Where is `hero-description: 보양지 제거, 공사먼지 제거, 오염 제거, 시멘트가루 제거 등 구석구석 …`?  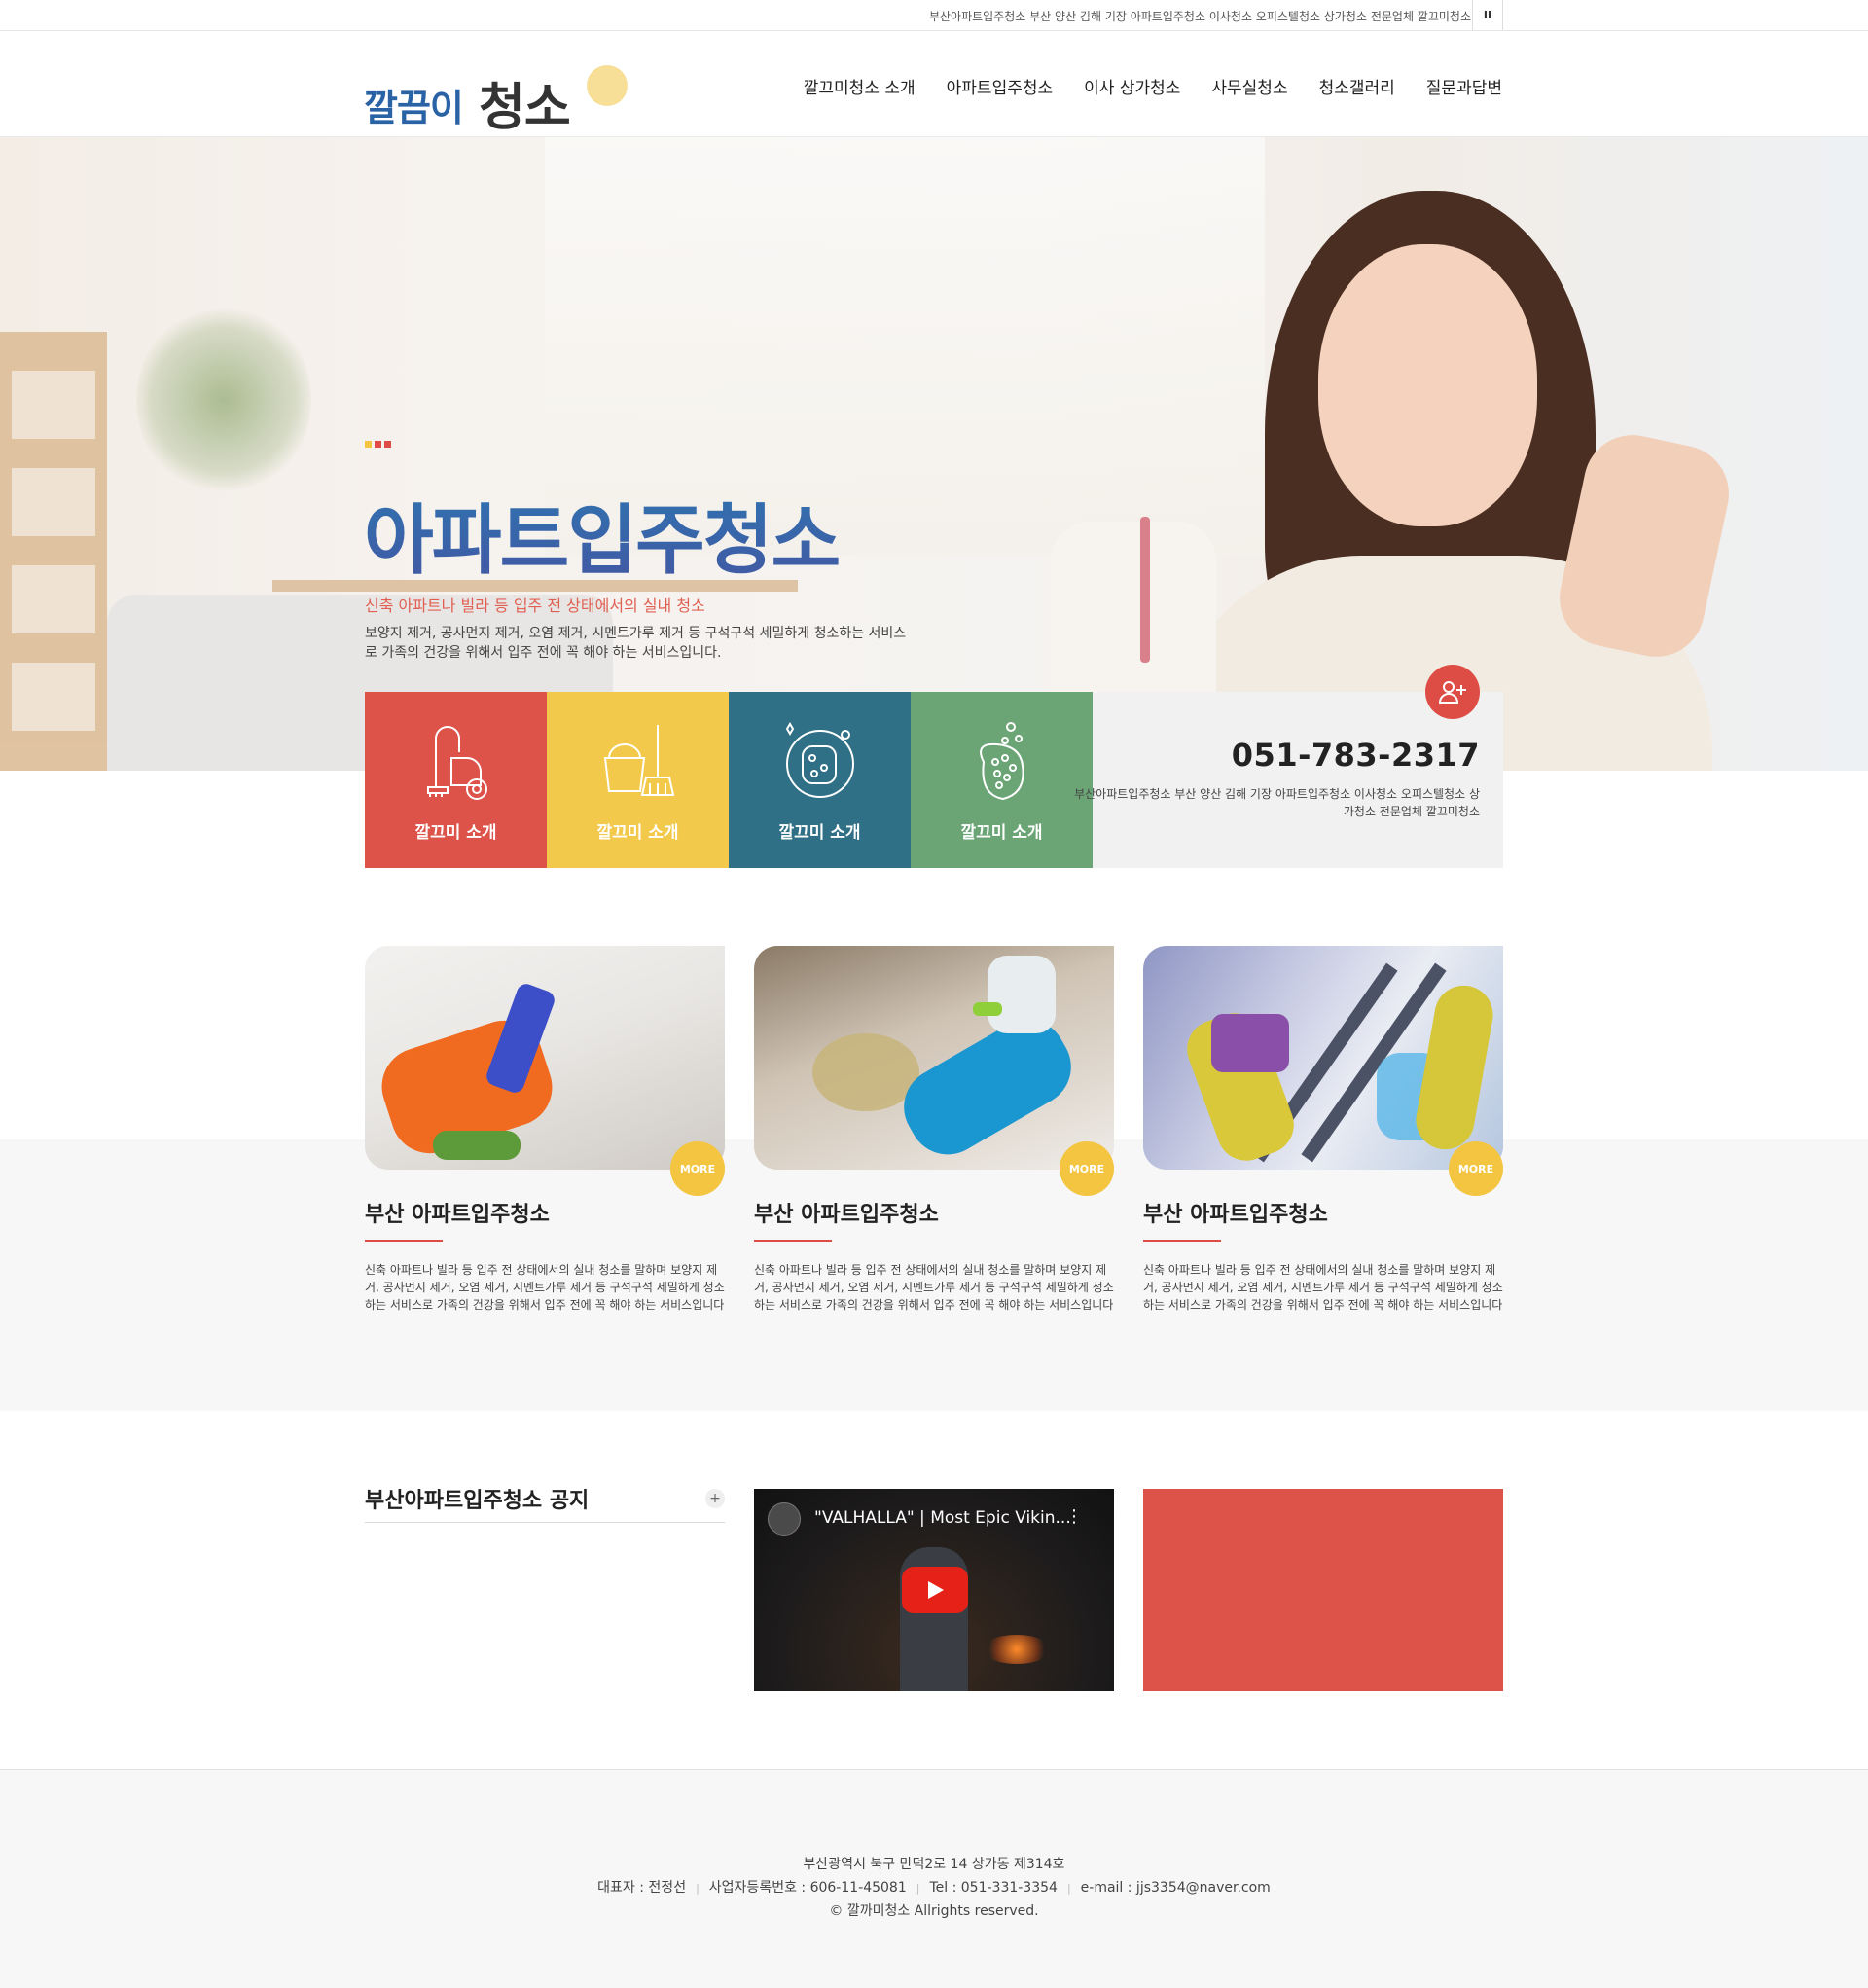 hero-description: 보양지 제거, 공사먼지 제거, 오염 제거, 시멘트가루 제거 등 구석구석 … is located at coordinates (636, 644).